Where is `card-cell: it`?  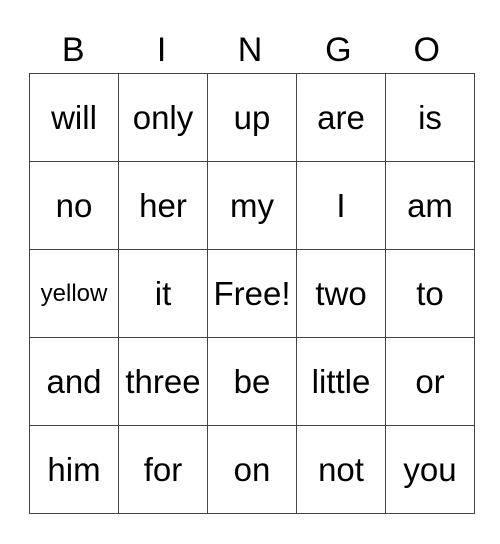 card-cell: it is located at coordinates (163, 293).